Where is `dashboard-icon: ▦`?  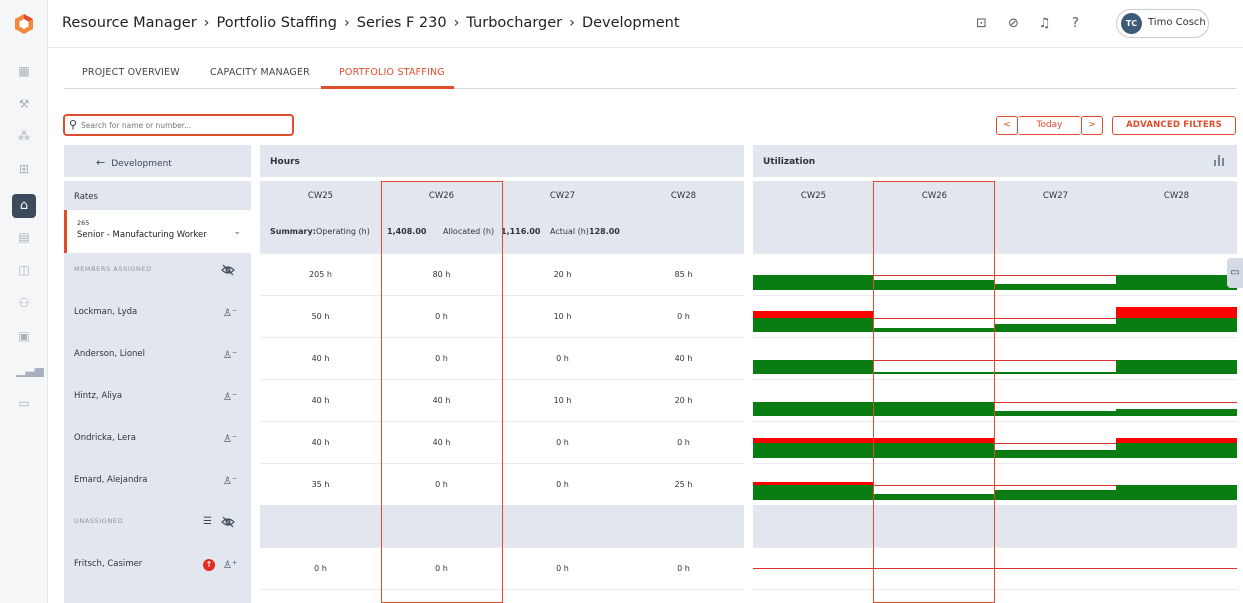
dashboard-icon: ▦ is located at coordinates (24, 71).